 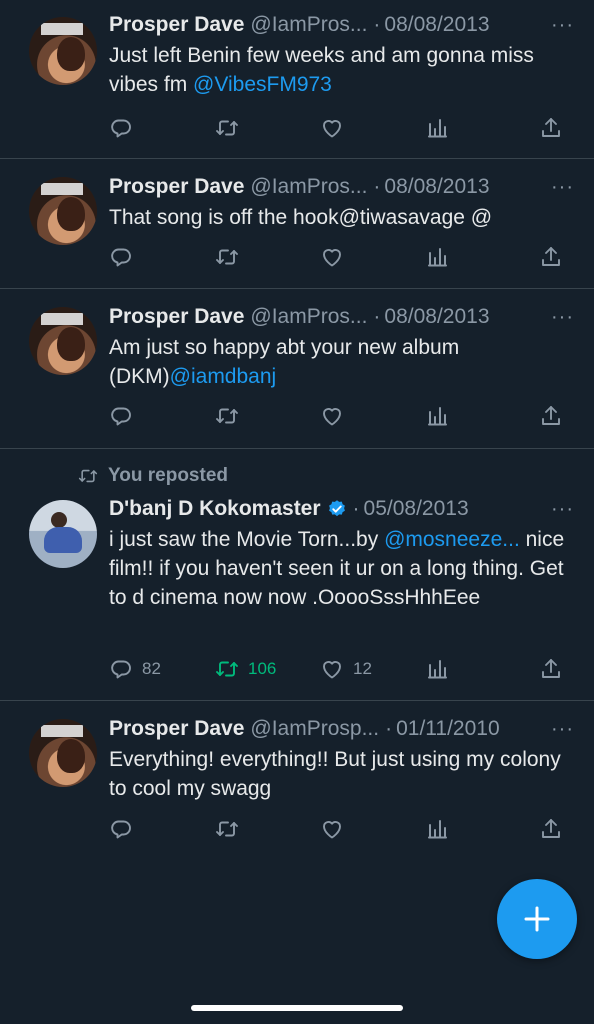 What do you see at coordinates (223, 376) in the screenshot?
I see `mention-link: @iamdbanj` at bounding box center [223, 376].